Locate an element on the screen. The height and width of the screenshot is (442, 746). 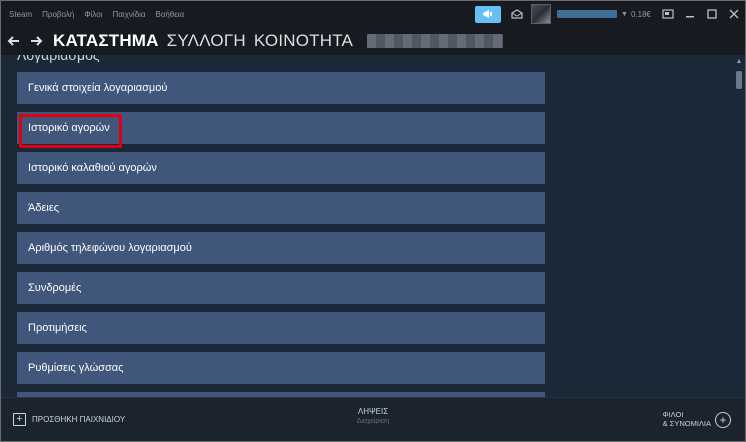
close-icon is located at coordinates (734, 14).